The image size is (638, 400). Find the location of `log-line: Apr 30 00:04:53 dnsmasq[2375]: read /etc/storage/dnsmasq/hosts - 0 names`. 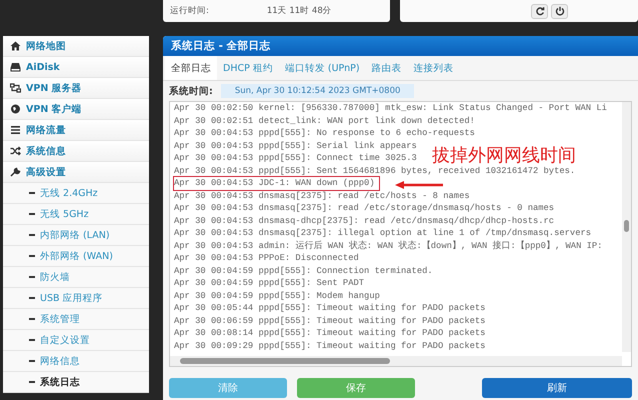

log-line: Apr 30 00:04:53 dnsmasq[2375]: read /etc/storage/dnsmasq/hosts - 0 names is located at coordinates (364, 208).